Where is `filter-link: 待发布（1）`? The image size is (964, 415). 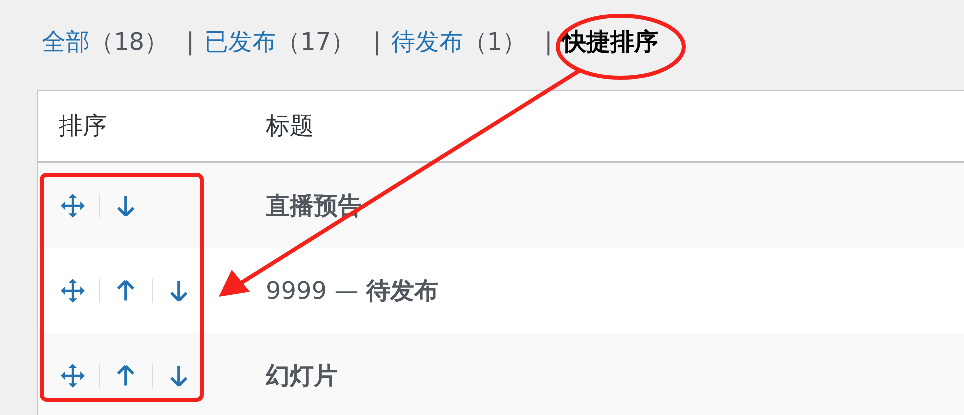 filter-link: 待发布（1） is located at coordinates (459, 42).